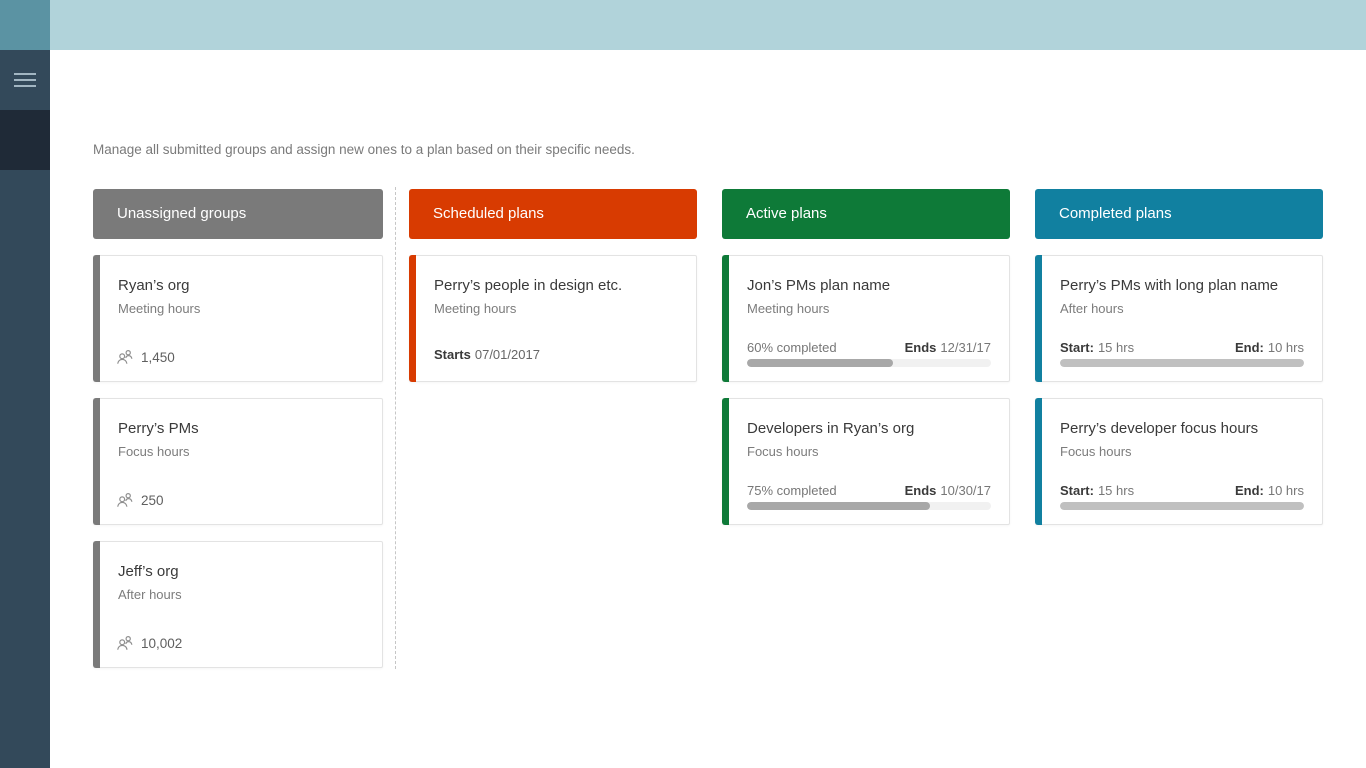 The height and width of the screenshot is (768, 1366). Describe the element at coordinates (154, 285) in the screenshot. I see `card-title: Ryan’s org` at that location.